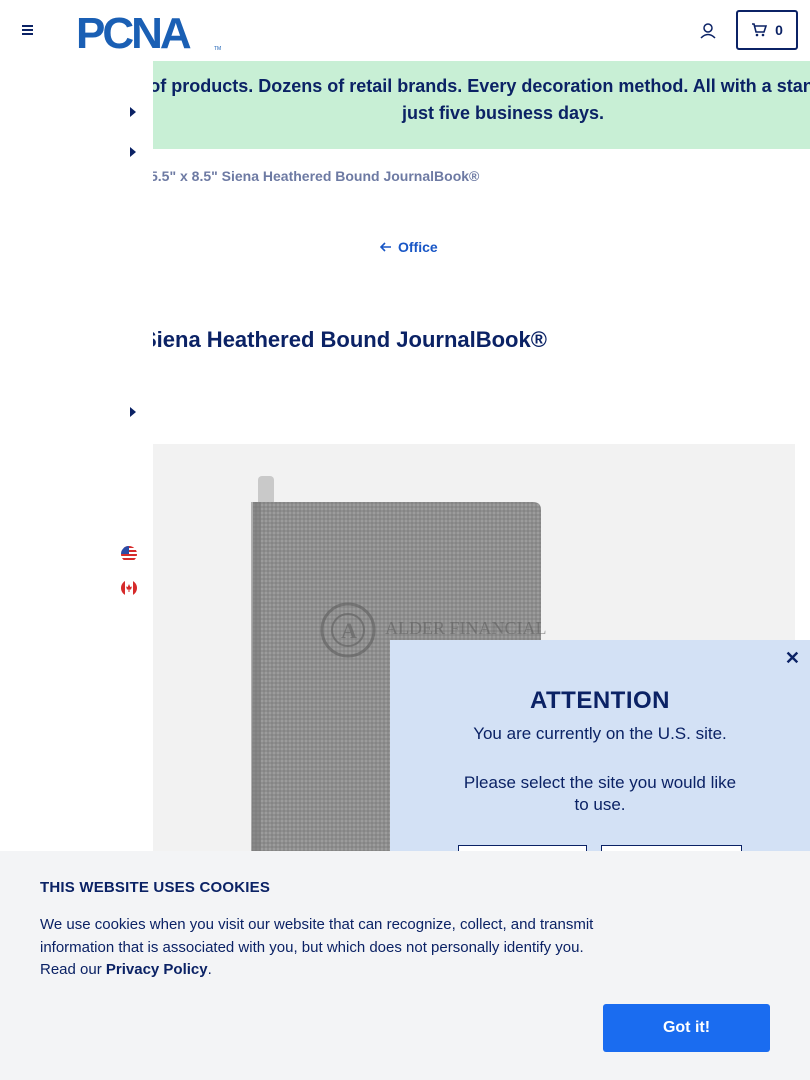 Image resolution: width=810 pixels, height=1080 pixels. Describe the element at coordinates (133, 31) in the screenshot. I see `logo-text: PCNA` at that location.